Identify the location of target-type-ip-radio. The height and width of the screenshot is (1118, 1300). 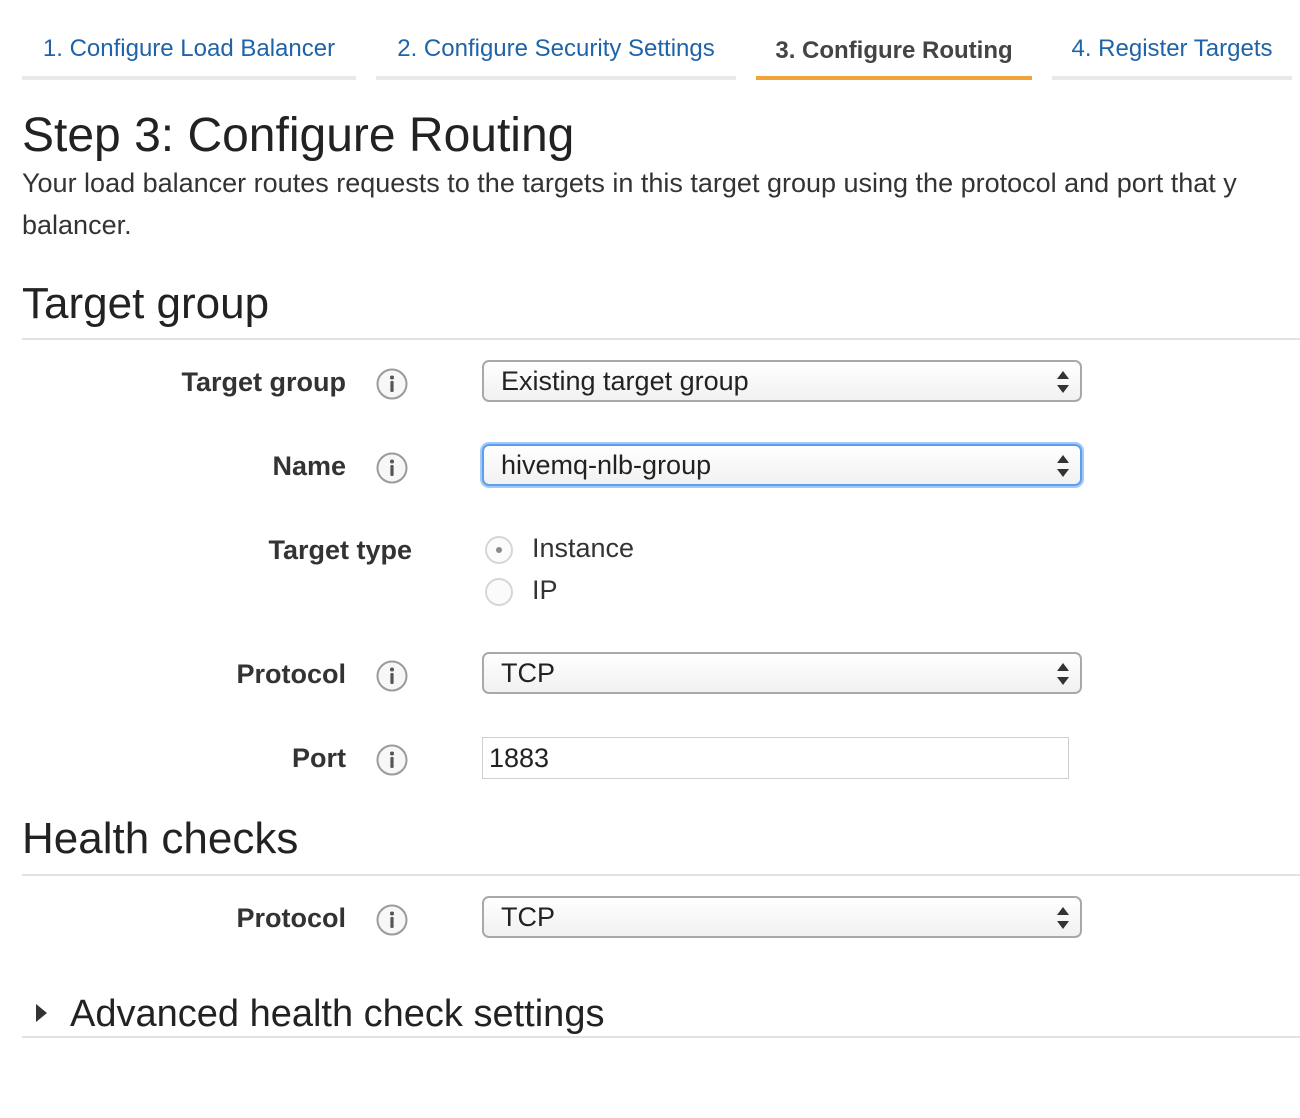
(499, 592).